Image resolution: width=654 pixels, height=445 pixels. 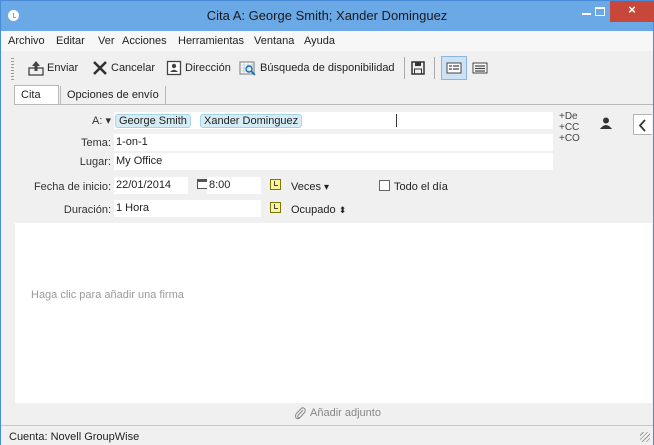 What do you see at coordinates (107, 295) in the screenshot?
I see `signature-hint: Haga clic para añadir una firma` at bounding box center [107, 295].